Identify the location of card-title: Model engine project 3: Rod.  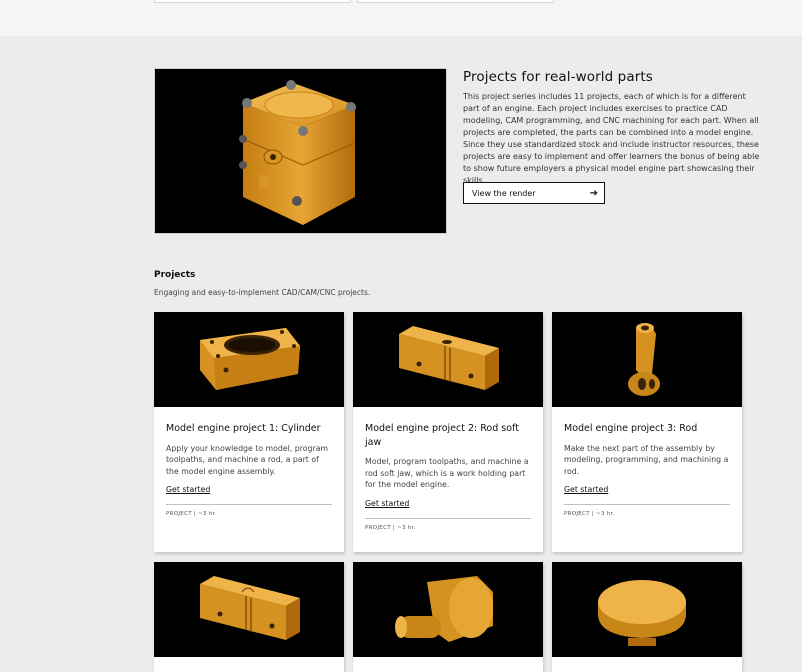
(631, 428).